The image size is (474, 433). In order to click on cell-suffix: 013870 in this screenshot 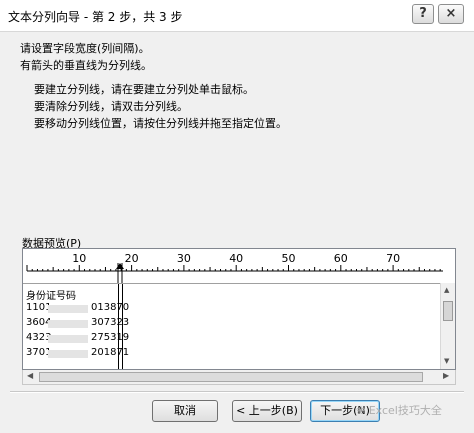, I will do `click(110, 307)`.